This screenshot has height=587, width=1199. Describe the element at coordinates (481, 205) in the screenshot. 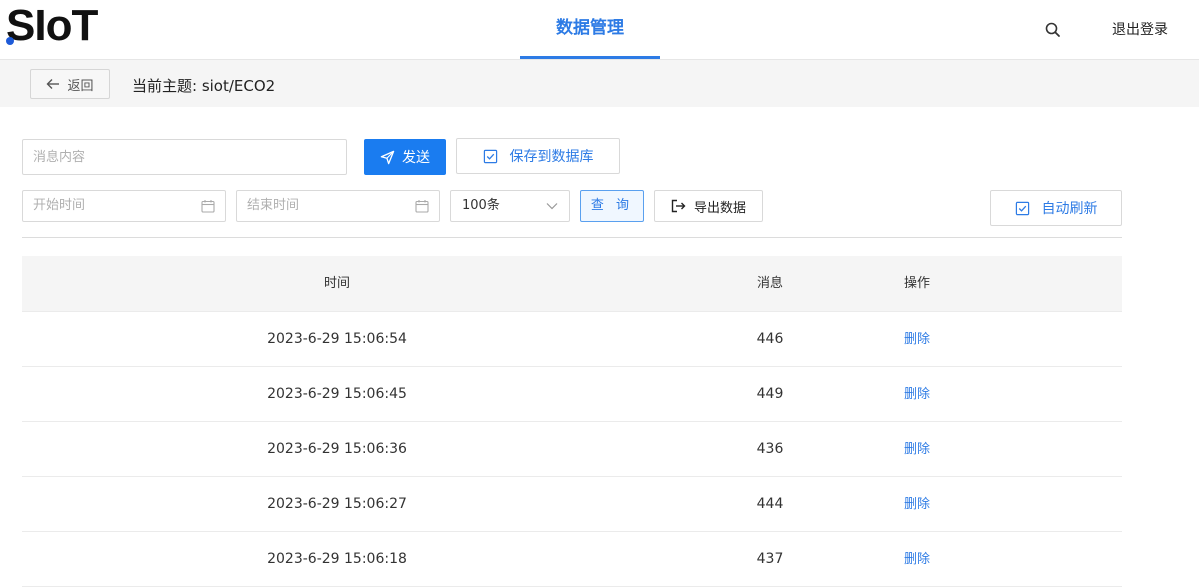

I see `record-limit-value: 100条` at that location.